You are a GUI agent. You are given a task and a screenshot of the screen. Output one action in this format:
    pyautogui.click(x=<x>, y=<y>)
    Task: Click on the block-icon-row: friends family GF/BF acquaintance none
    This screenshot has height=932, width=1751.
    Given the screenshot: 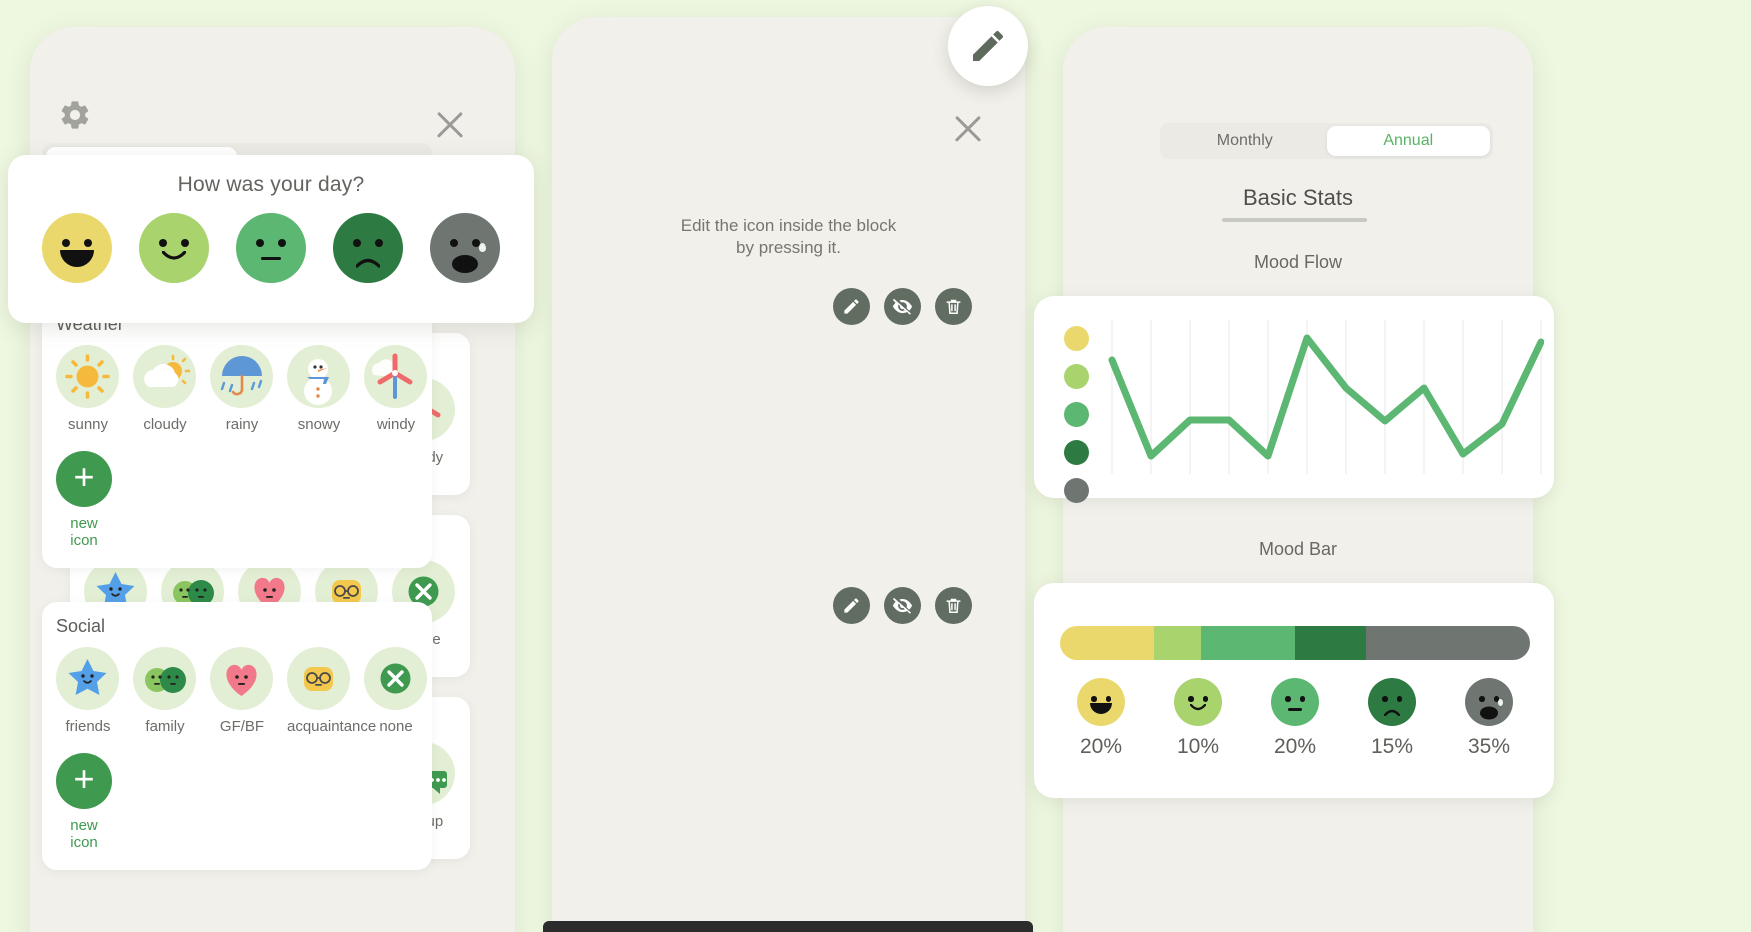 What is the action you would take?
    pyautogui.click(x=244, y=691)
    